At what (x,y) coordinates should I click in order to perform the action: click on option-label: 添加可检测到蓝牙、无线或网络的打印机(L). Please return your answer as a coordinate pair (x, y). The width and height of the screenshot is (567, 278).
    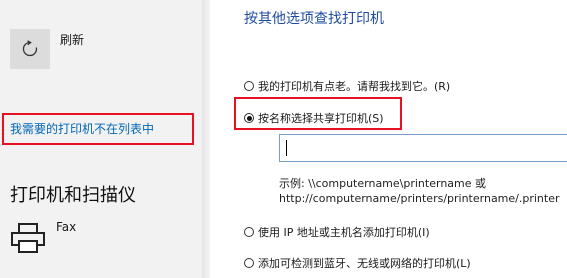
    Looking at the image, I should click on (364, 263).